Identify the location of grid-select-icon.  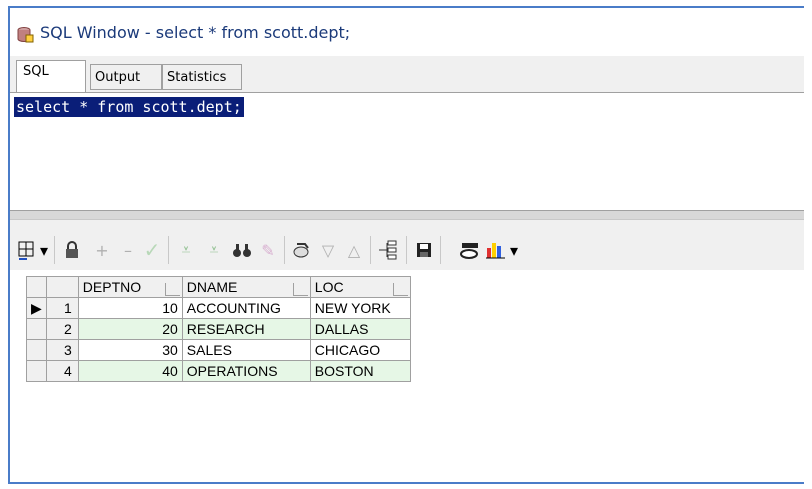
(28, 250).